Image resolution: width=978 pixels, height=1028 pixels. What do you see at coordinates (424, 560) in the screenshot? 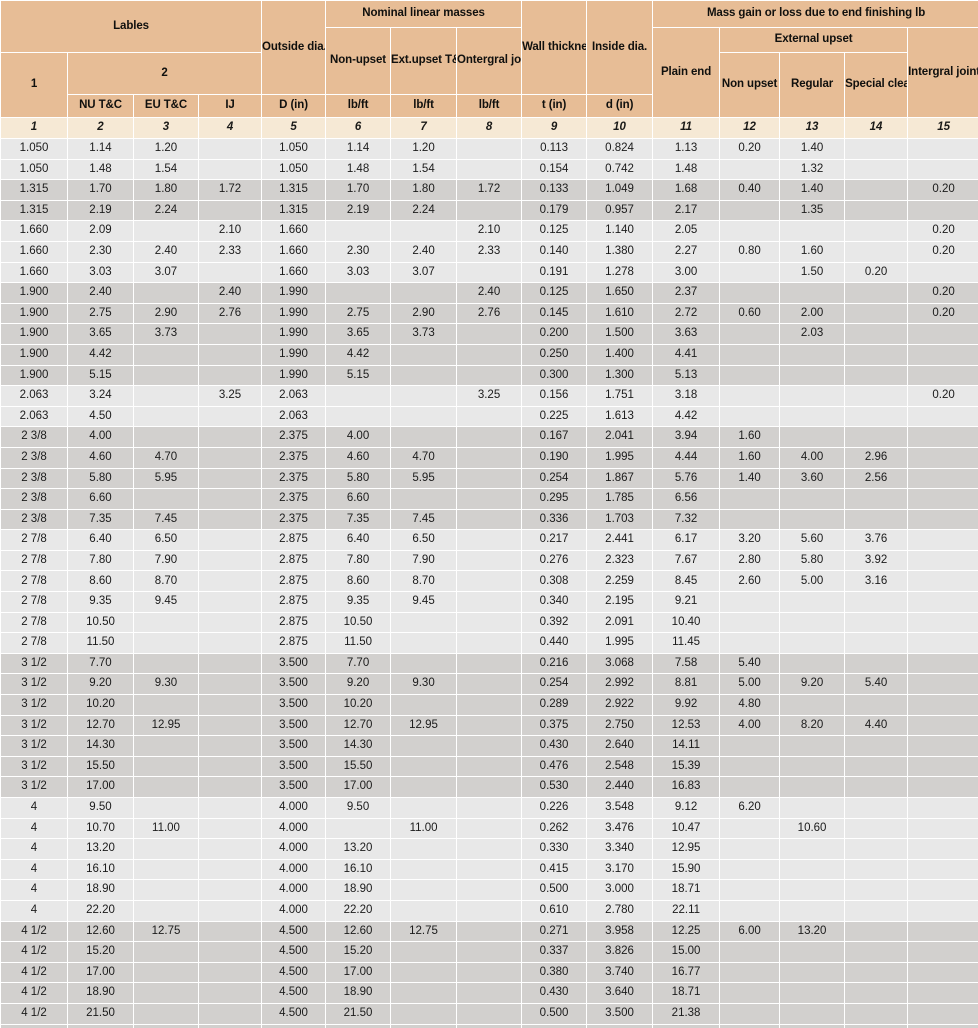
I see `cell-r20-c7: 7.90` at bounding box center [424, 560].